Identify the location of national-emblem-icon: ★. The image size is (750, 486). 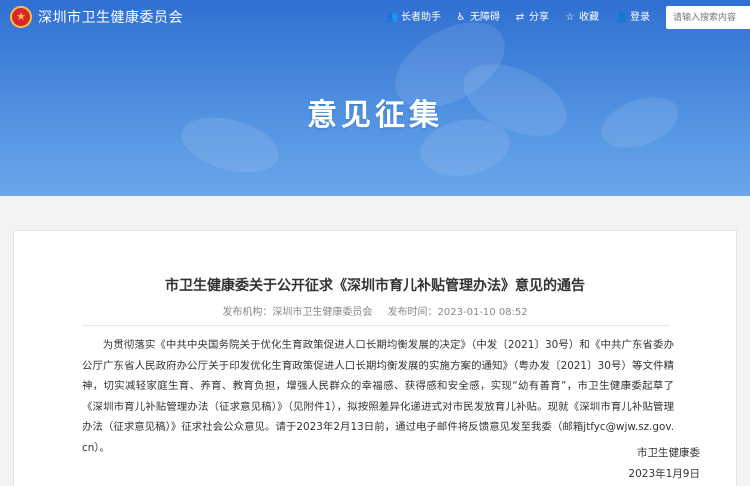
(21, 17).